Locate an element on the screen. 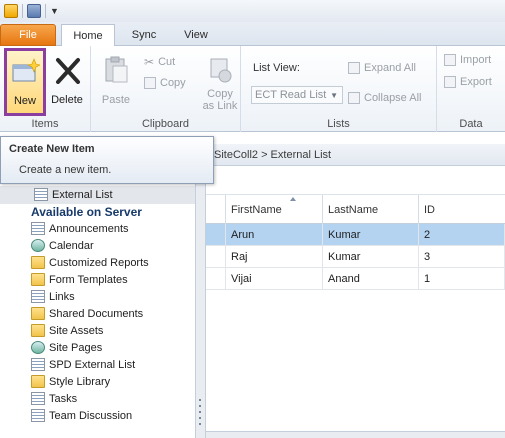  tree-item-label: Announcements is located at coordinates (89, 228).